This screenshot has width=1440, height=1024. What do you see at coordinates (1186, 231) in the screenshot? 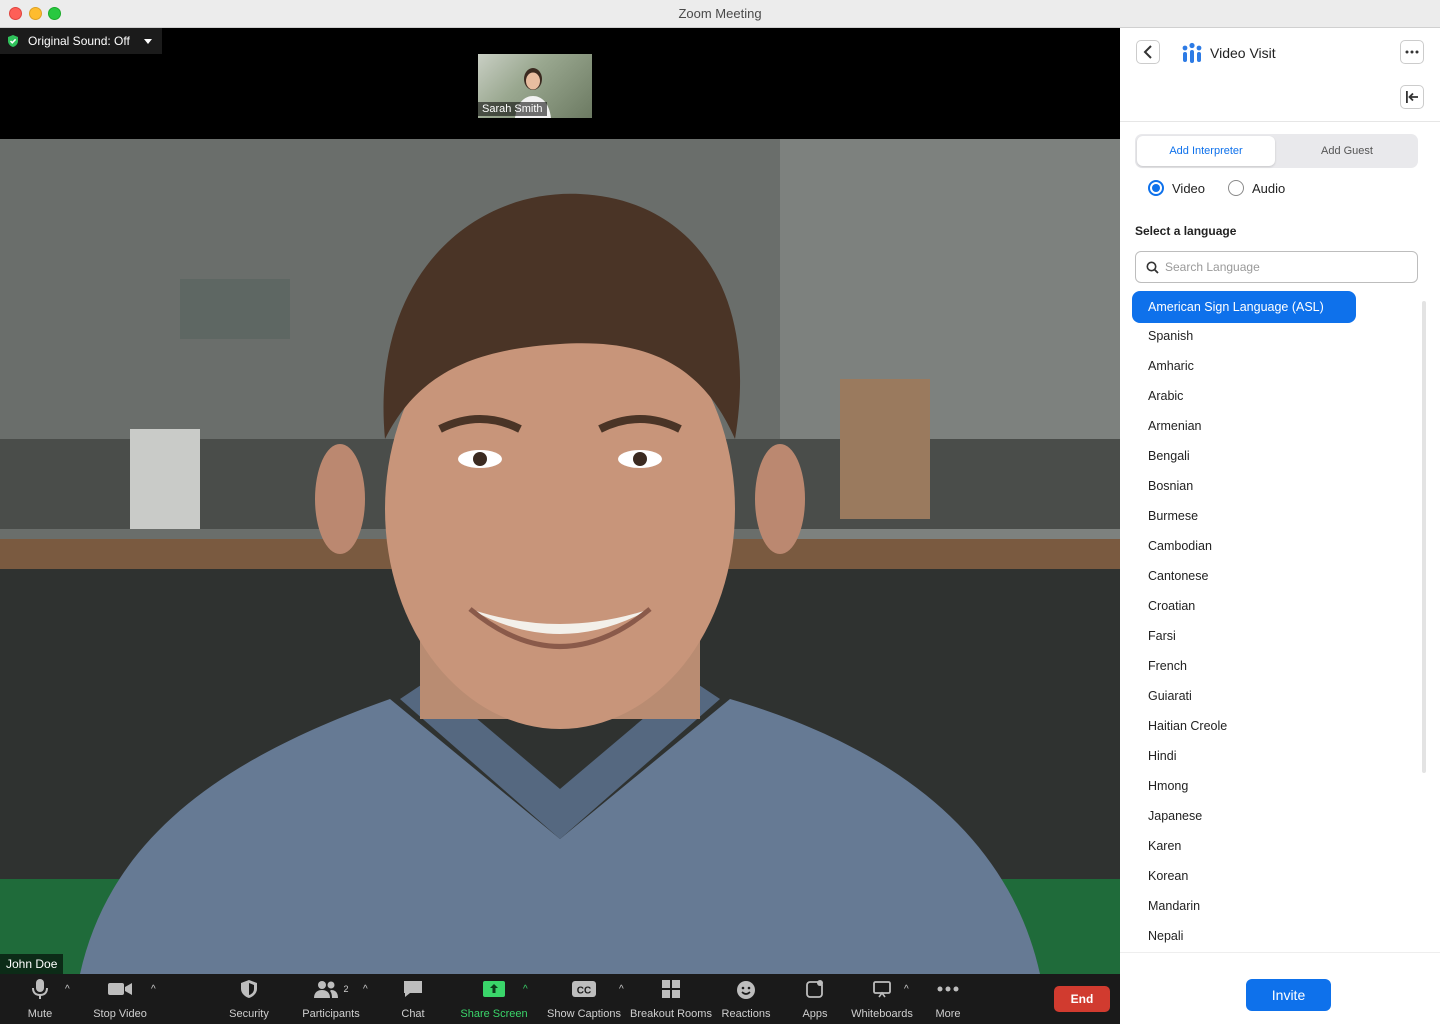
I see `language-heading: Select a language` at bounding box center [1186, 231].